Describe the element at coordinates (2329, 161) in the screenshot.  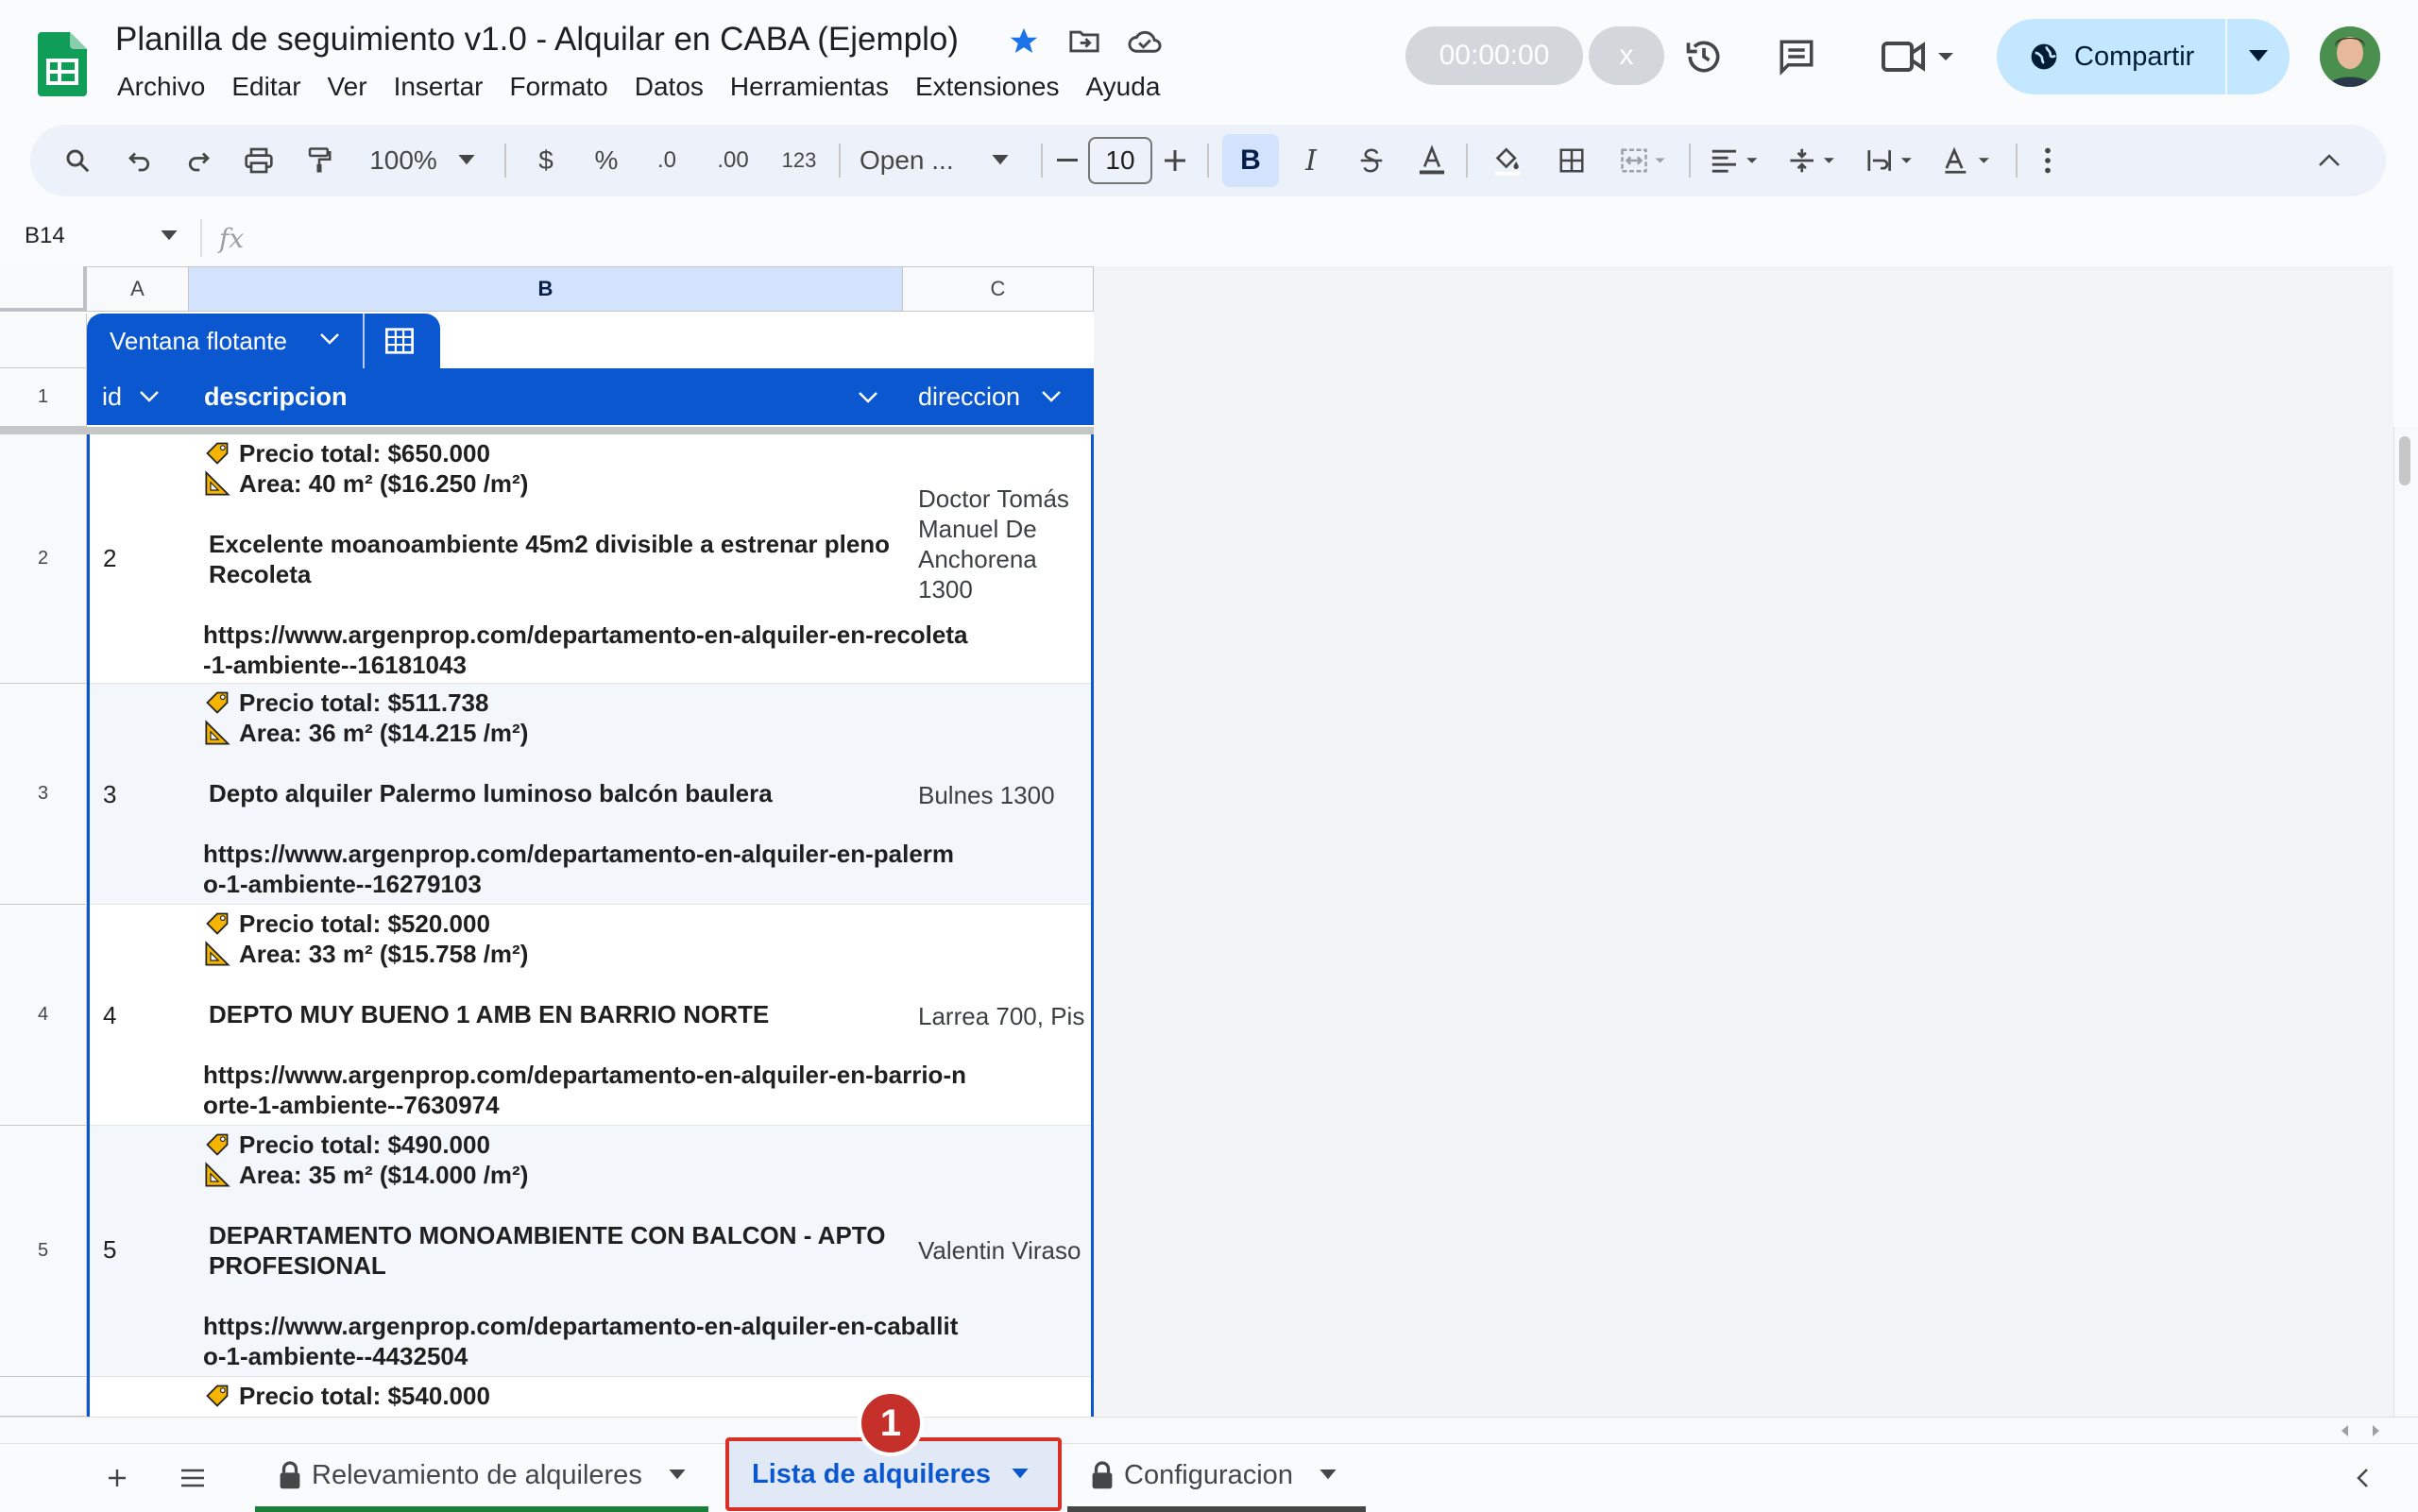
I see `collapse-toolbar-icon` at that location.